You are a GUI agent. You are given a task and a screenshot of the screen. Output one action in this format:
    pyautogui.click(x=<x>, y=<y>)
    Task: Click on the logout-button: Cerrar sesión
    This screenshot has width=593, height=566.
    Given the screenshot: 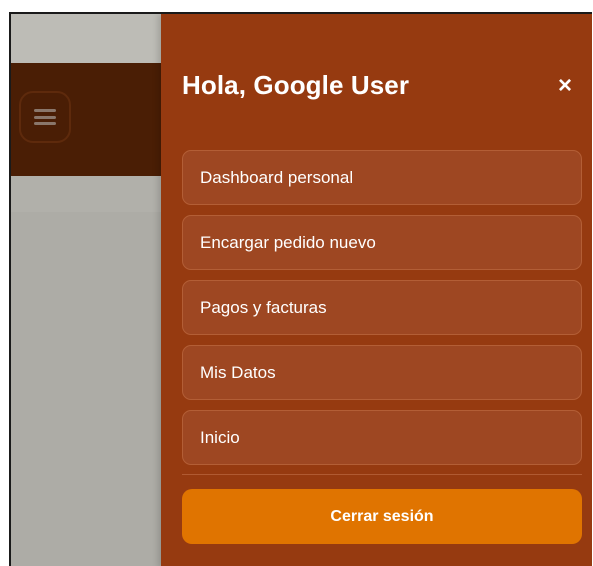 What is the action you would take?
    pyautogui.click(x=382, y=516)
    